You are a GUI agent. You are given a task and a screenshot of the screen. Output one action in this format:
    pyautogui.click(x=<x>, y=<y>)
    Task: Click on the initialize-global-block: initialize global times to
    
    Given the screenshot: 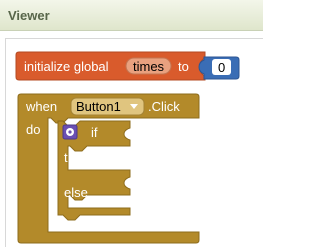 What is the action you would take?
    pyautogui.click(x=110, y=66)
    